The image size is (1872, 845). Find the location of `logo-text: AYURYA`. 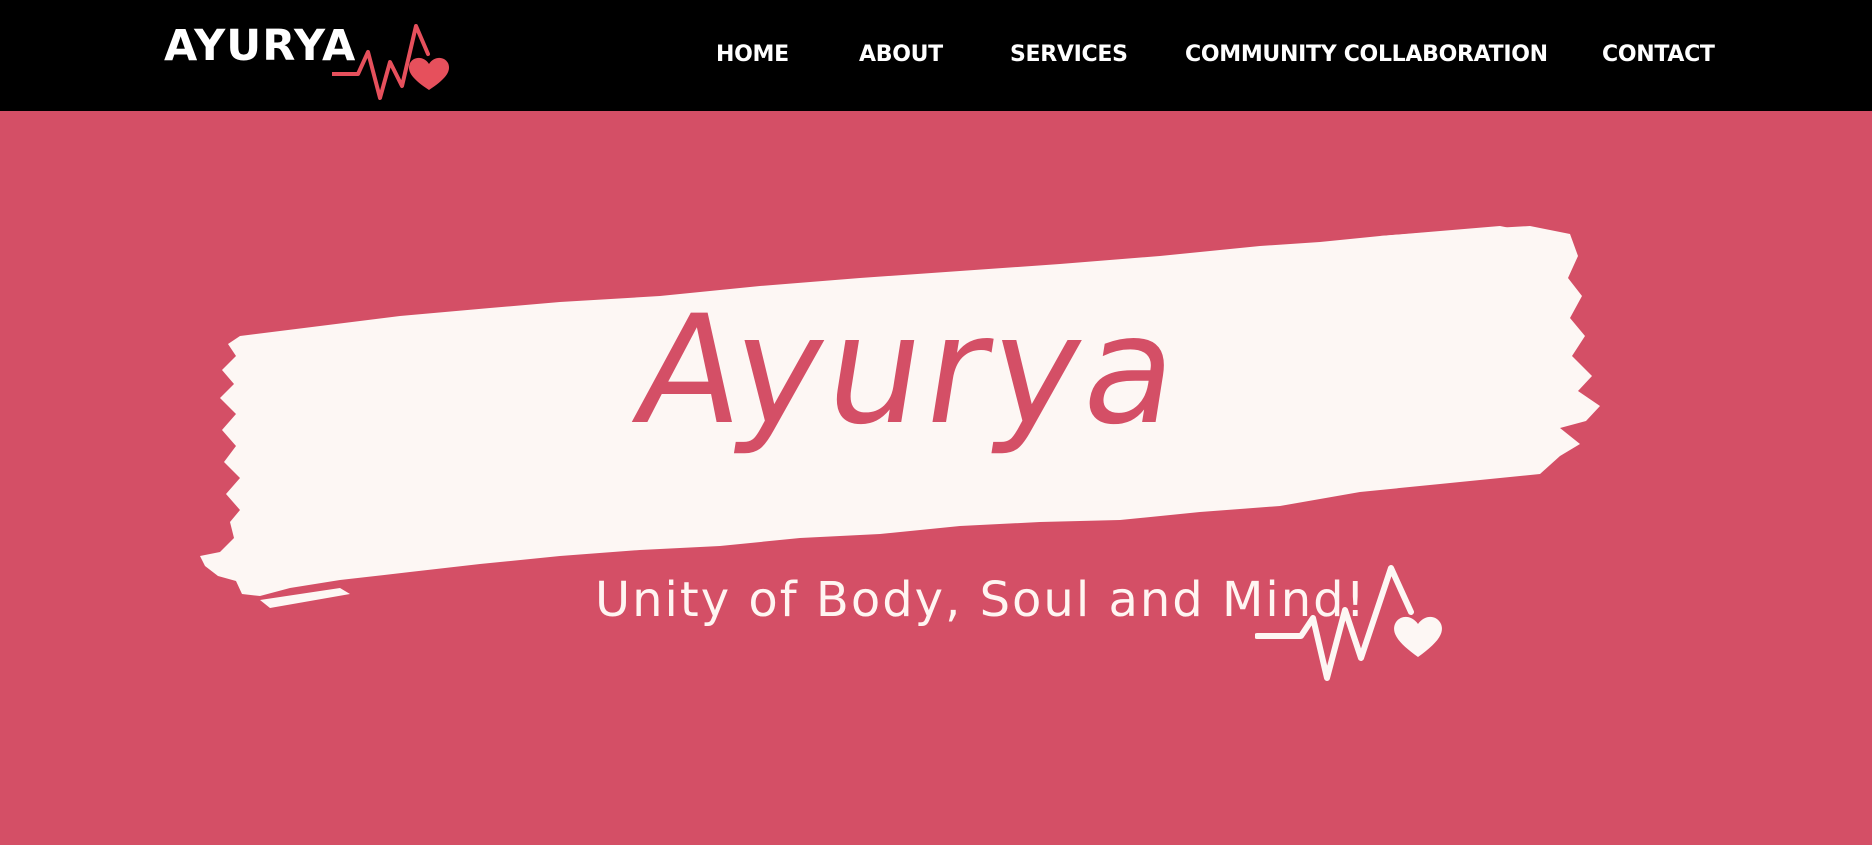

logo-text: AYURYA is located at coordinates (260, 46).